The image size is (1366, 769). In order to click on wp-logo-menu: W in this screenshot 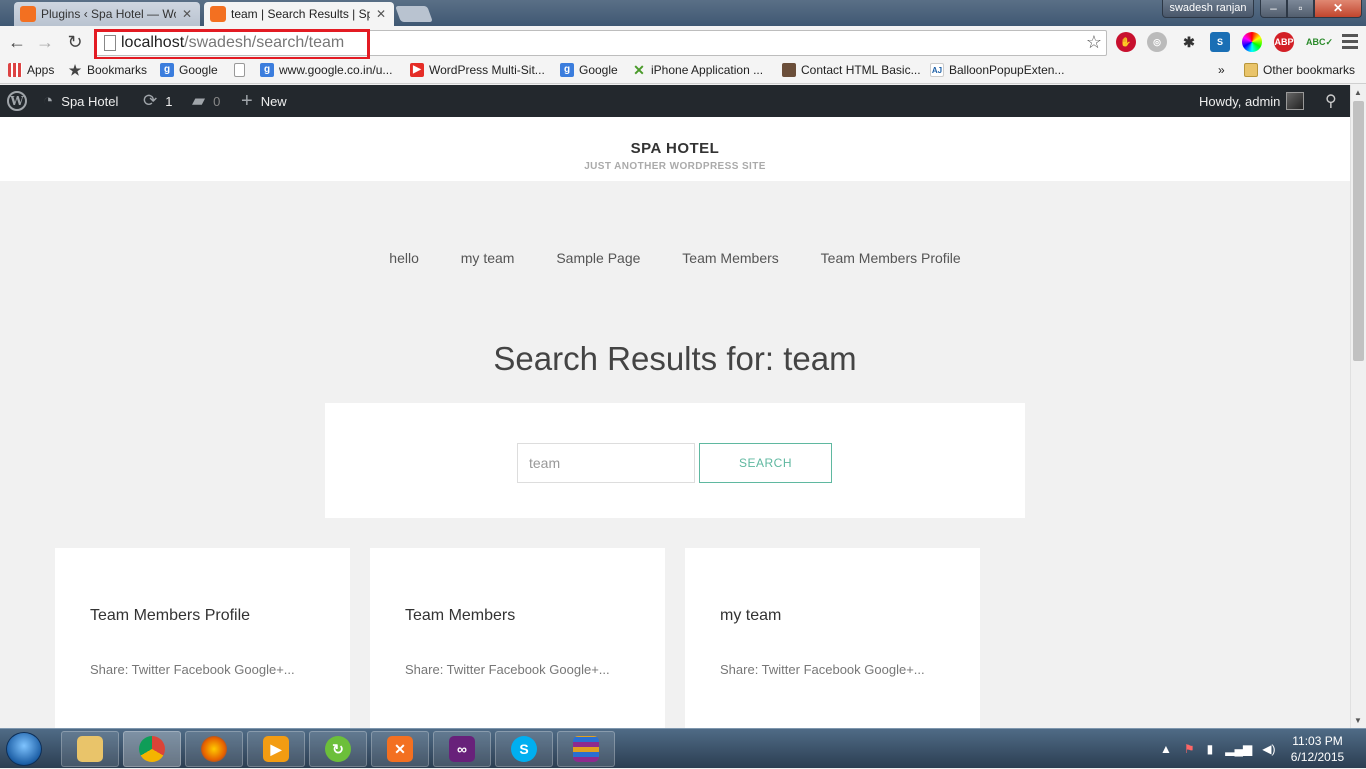, I will do `click(17, 101)`.